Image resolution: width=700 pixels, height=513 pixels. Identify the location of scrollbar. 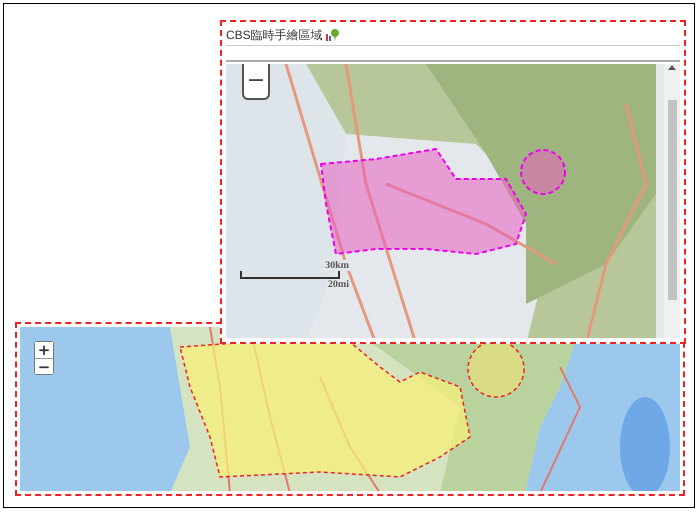
(672, 201).